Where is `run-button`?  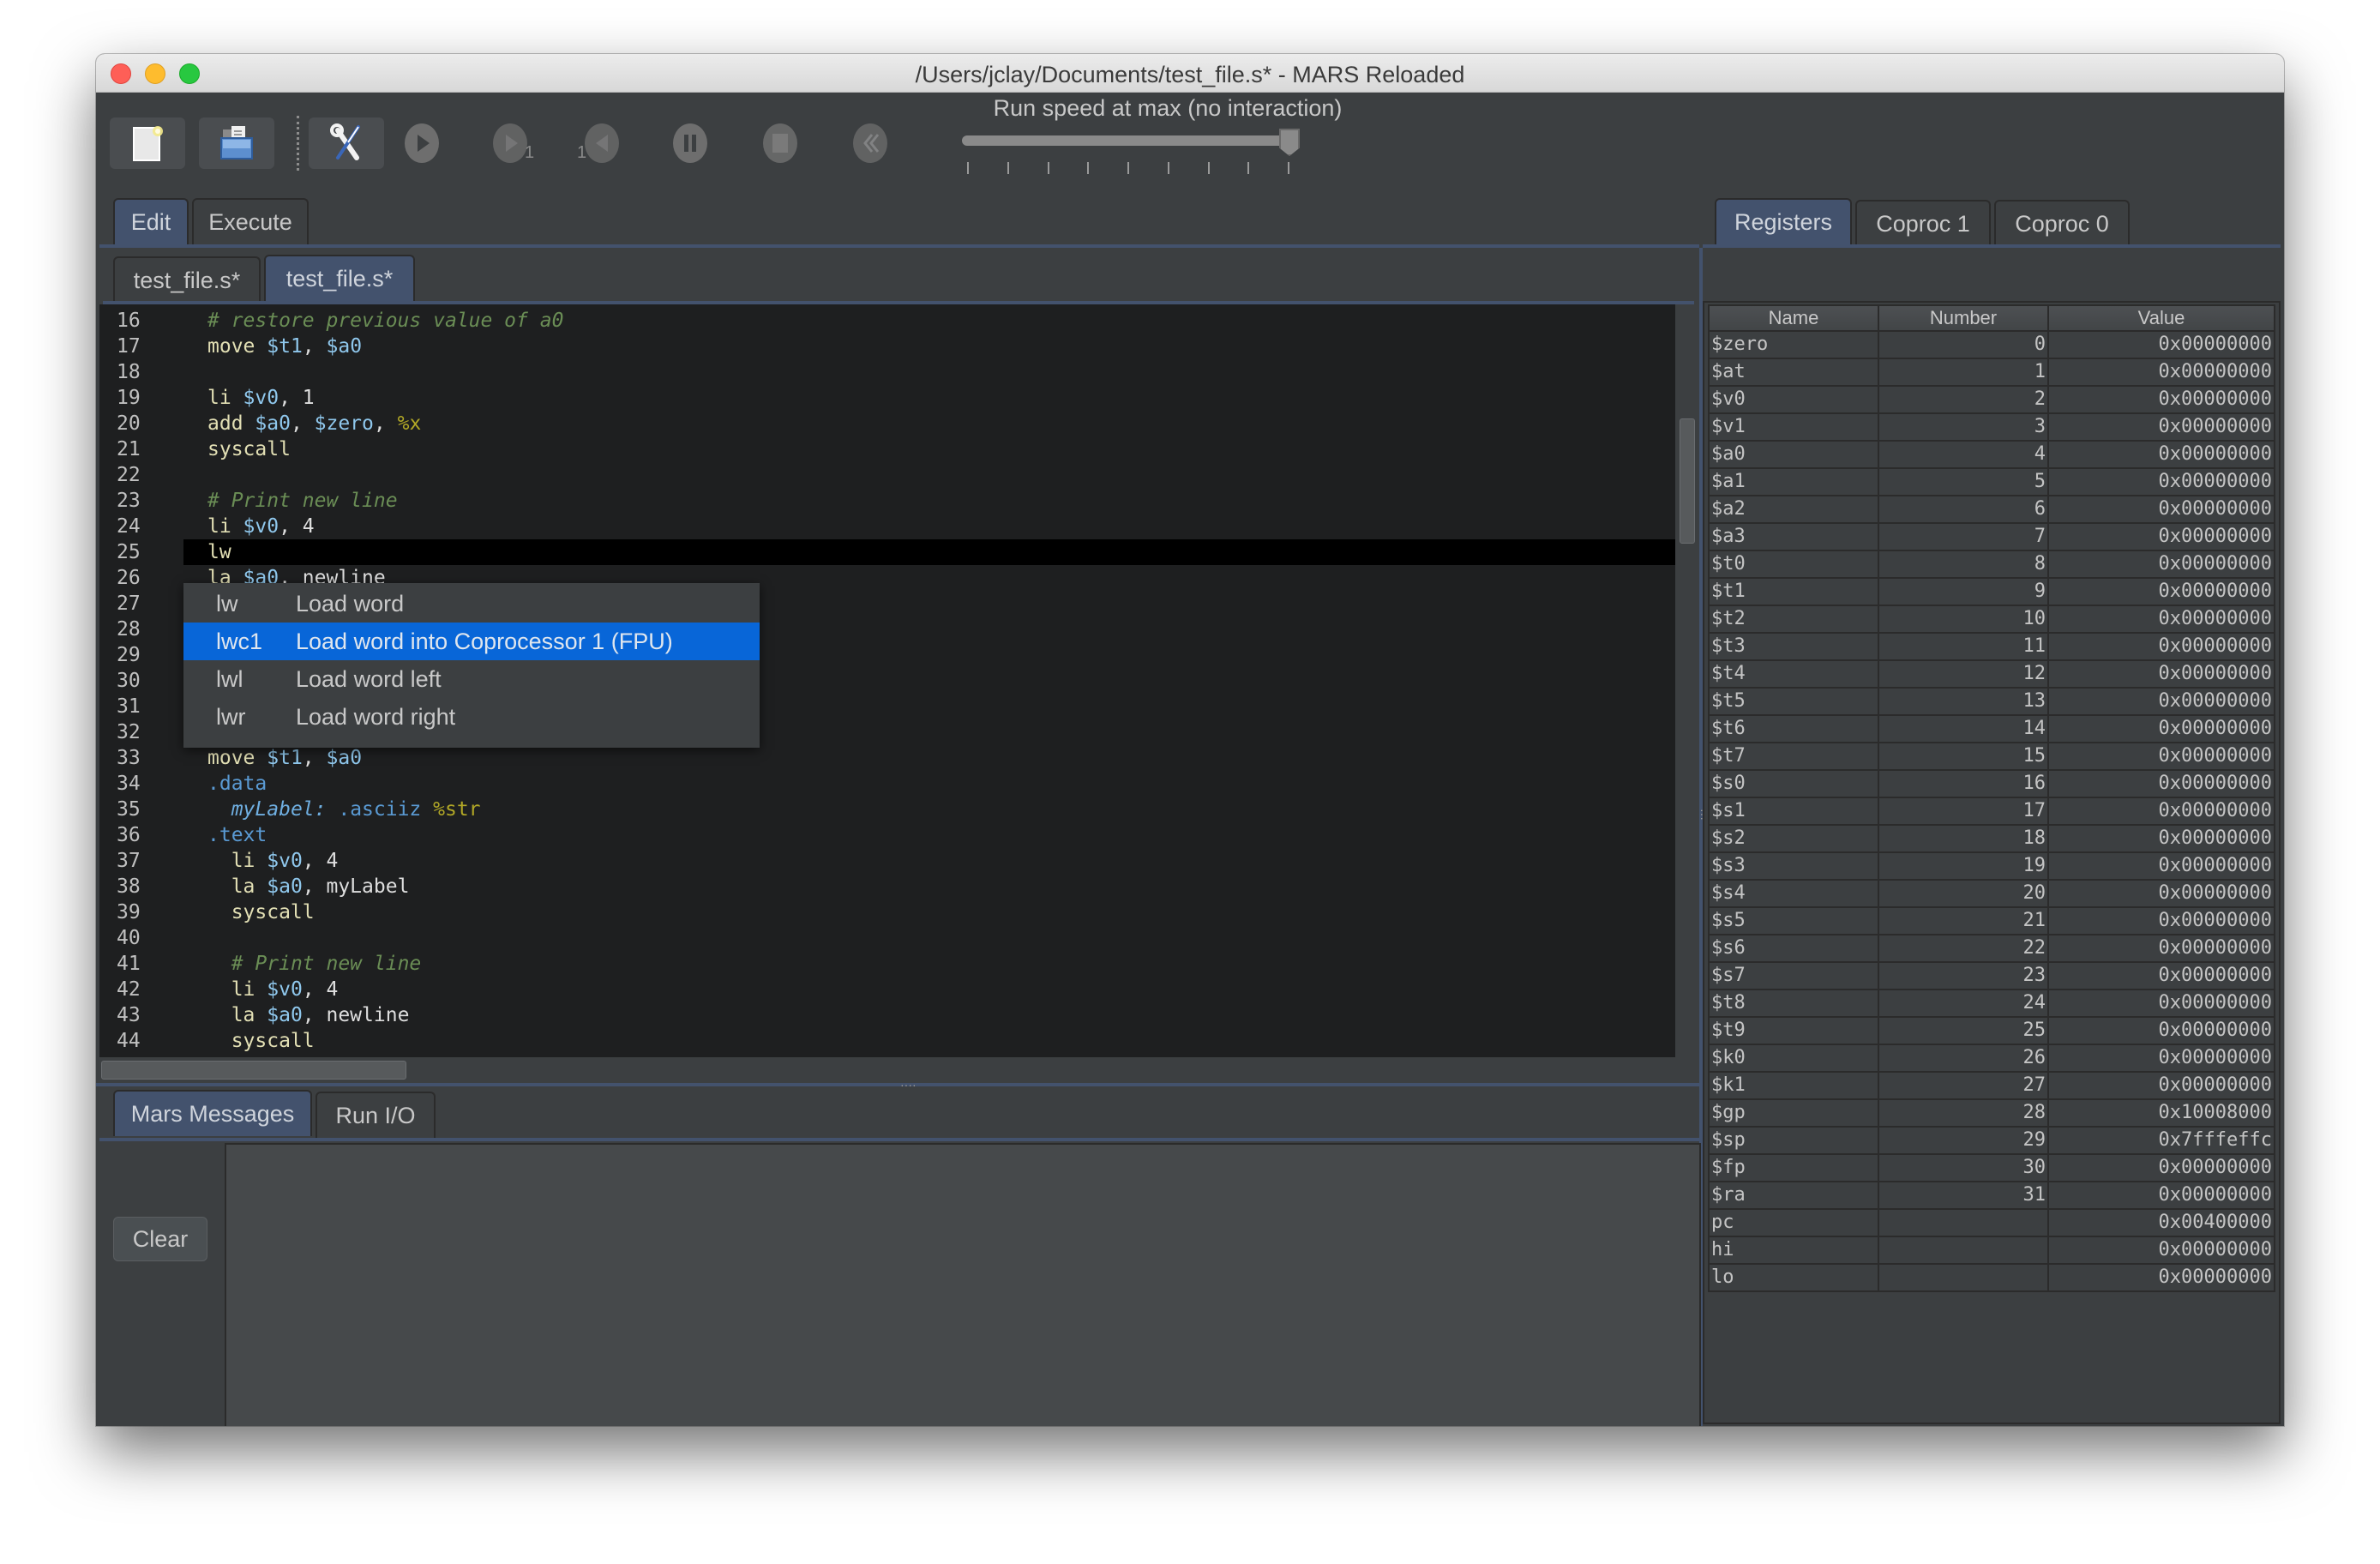
run-button is located at coordinates (422, 143).